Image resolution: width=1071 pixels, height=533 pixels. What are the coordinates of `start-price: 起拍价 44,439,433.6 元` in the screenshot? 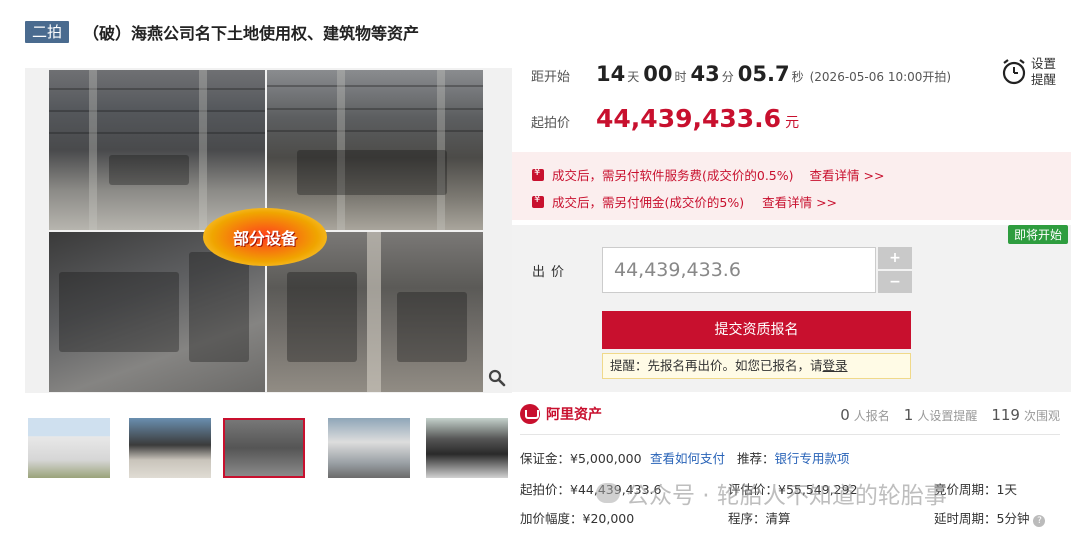 It's located at (665, 118).